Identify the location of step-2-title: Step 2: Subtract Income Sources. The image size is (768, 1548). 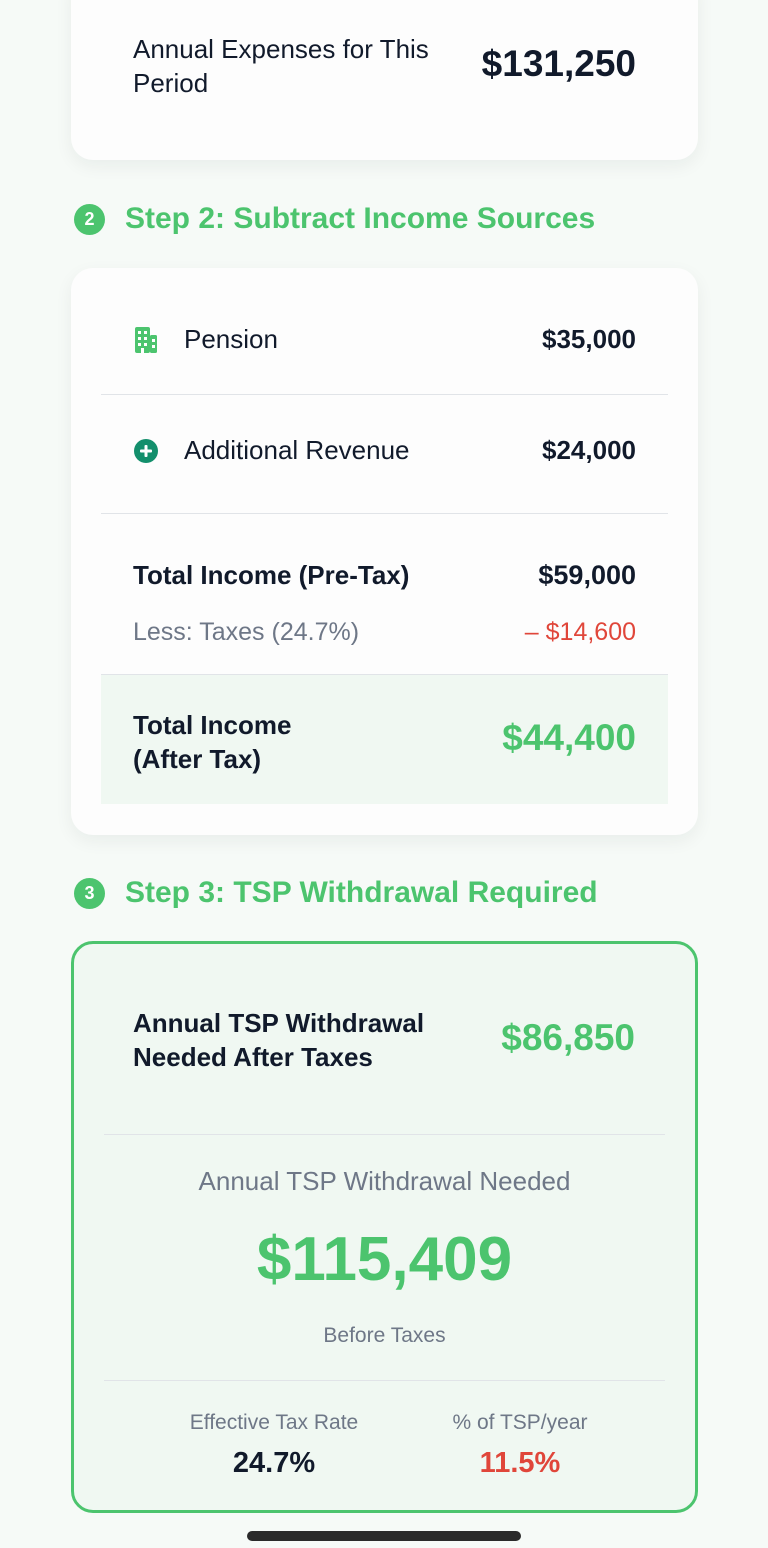
(360, 218).